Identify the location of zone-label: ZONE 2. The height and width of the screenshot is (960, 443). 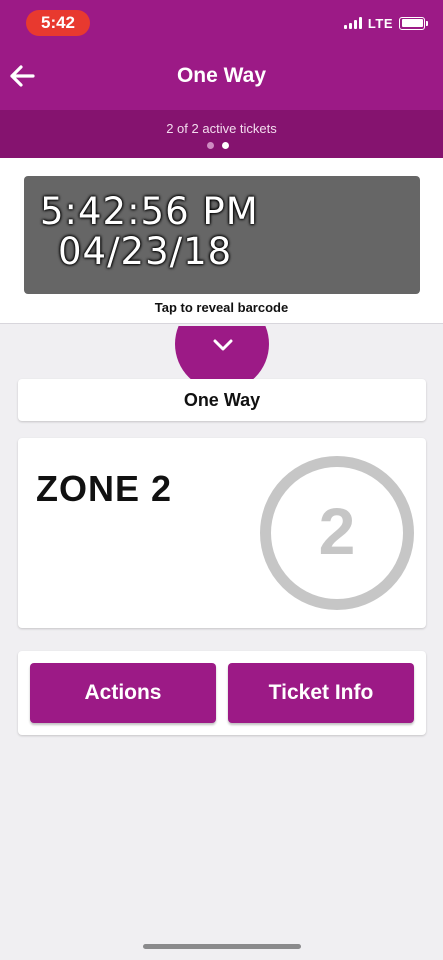
(104, 488).